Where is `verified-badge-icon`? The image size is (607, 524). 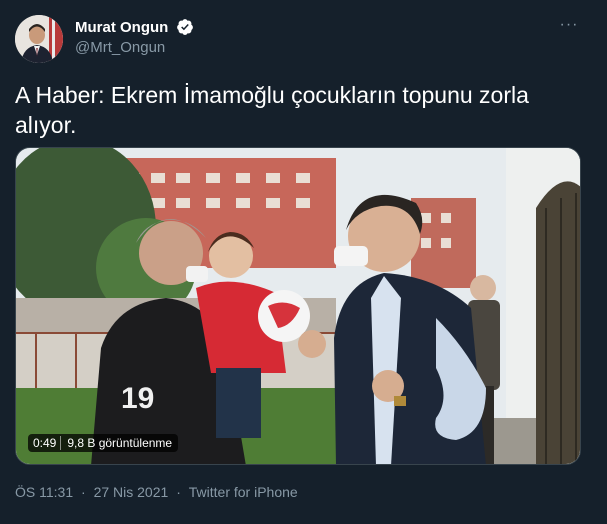
verified-badge-icon is located at coordinates (184, 27).